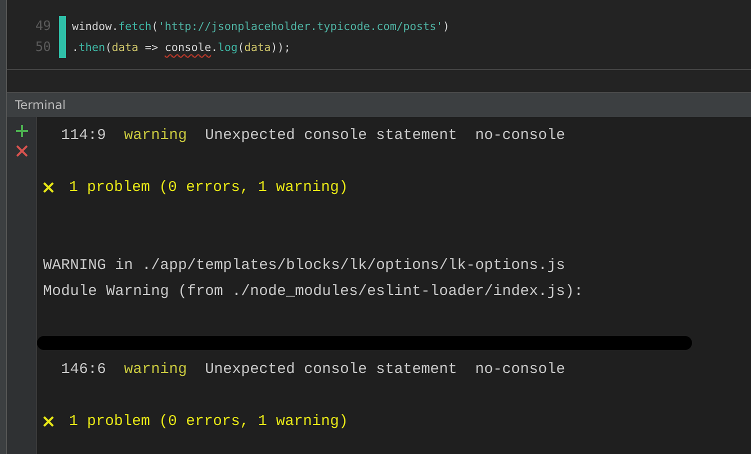 This screenshot has height=454, width=751. Describe the element at coordinates (313, 369) in the screenshot. I see `lint-message: 146:6 warning Unexpected console statement no-console` at that location.